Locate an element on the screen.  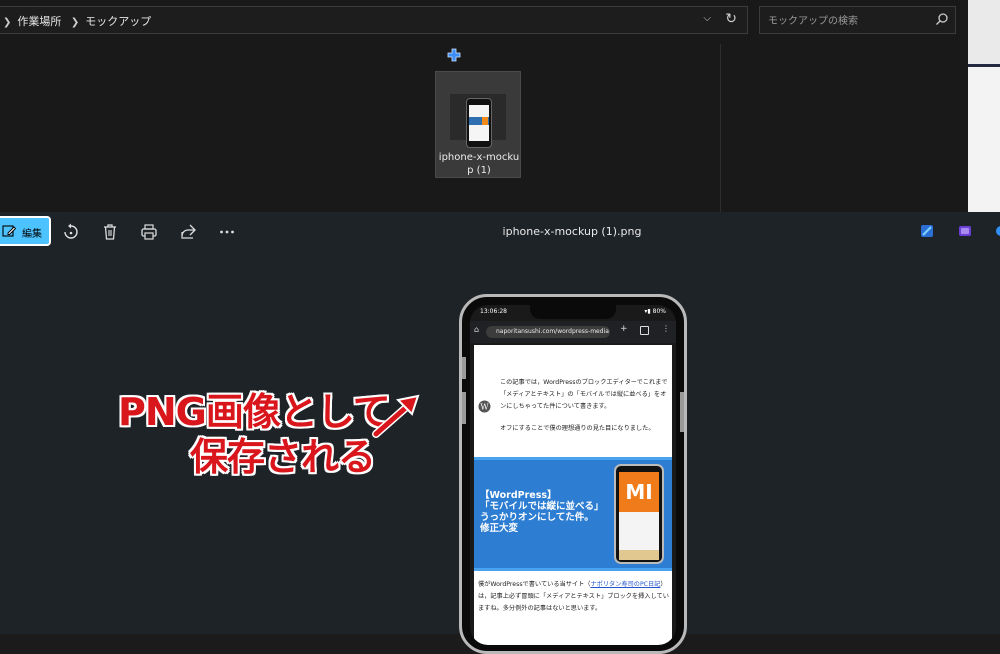
breadcrumb: ❯ 作業場所 ❯ モックアップ is located at coordinates (75, 21).